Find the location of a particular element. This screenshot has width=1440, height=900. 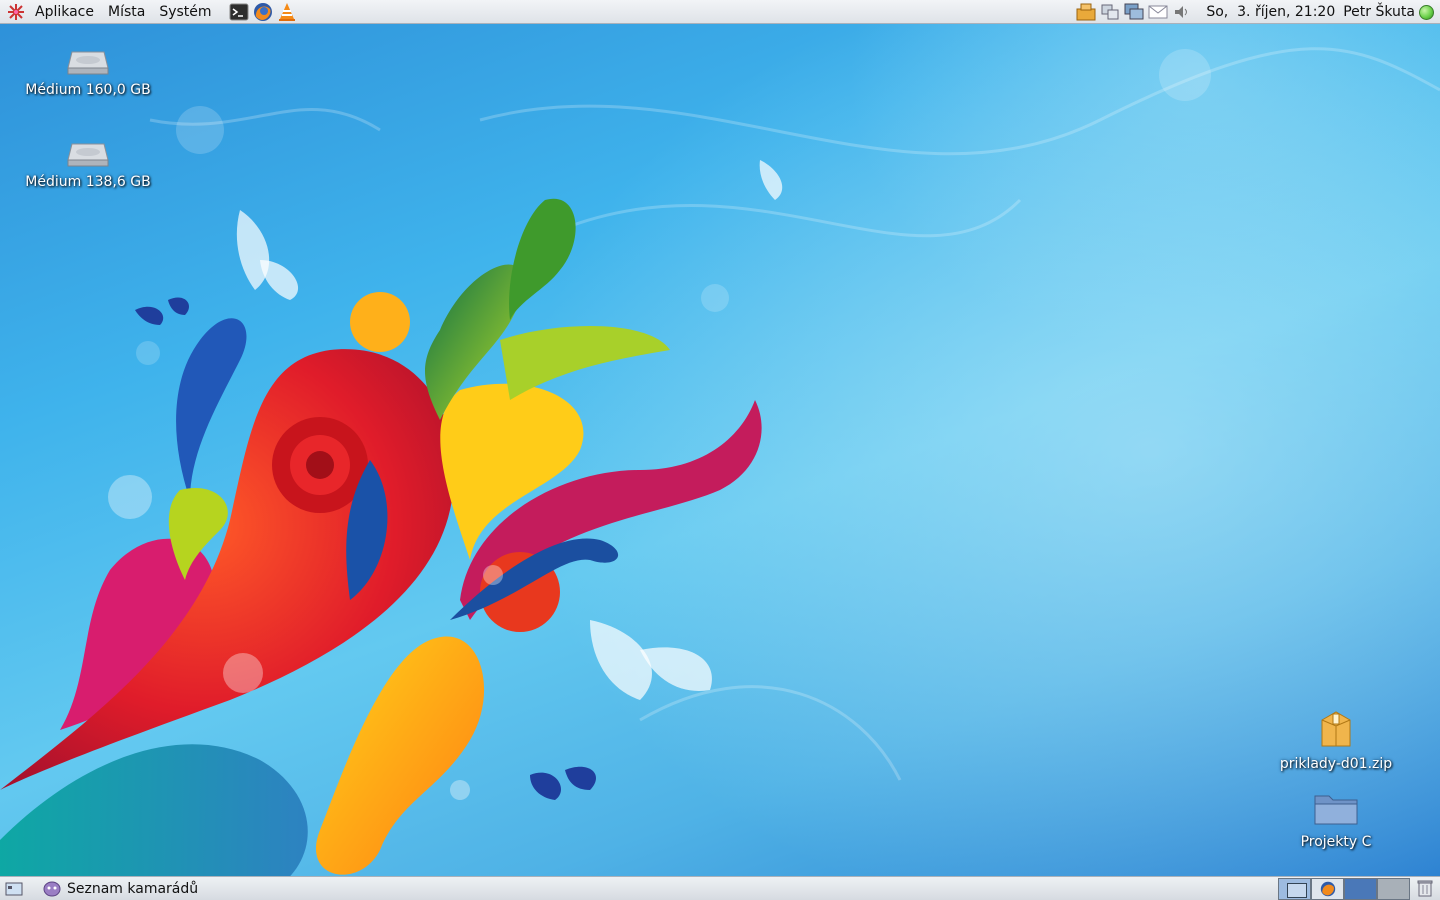

workspace-switcher is located at coordinates (1344, 889).